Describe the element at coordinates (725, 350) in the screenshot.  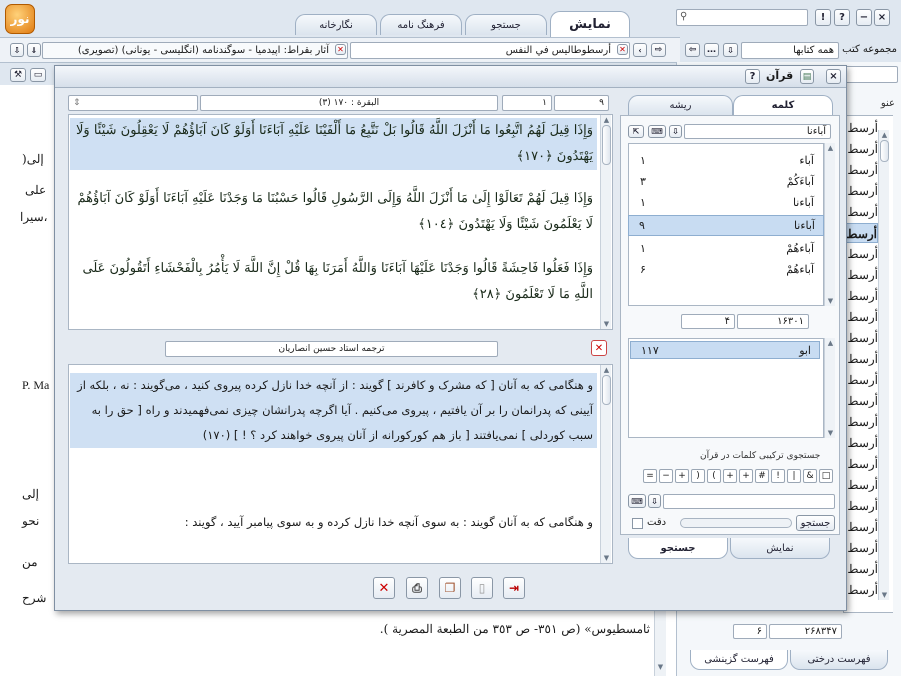
I see `root-item: ۱۱۷ ابو` at that location.